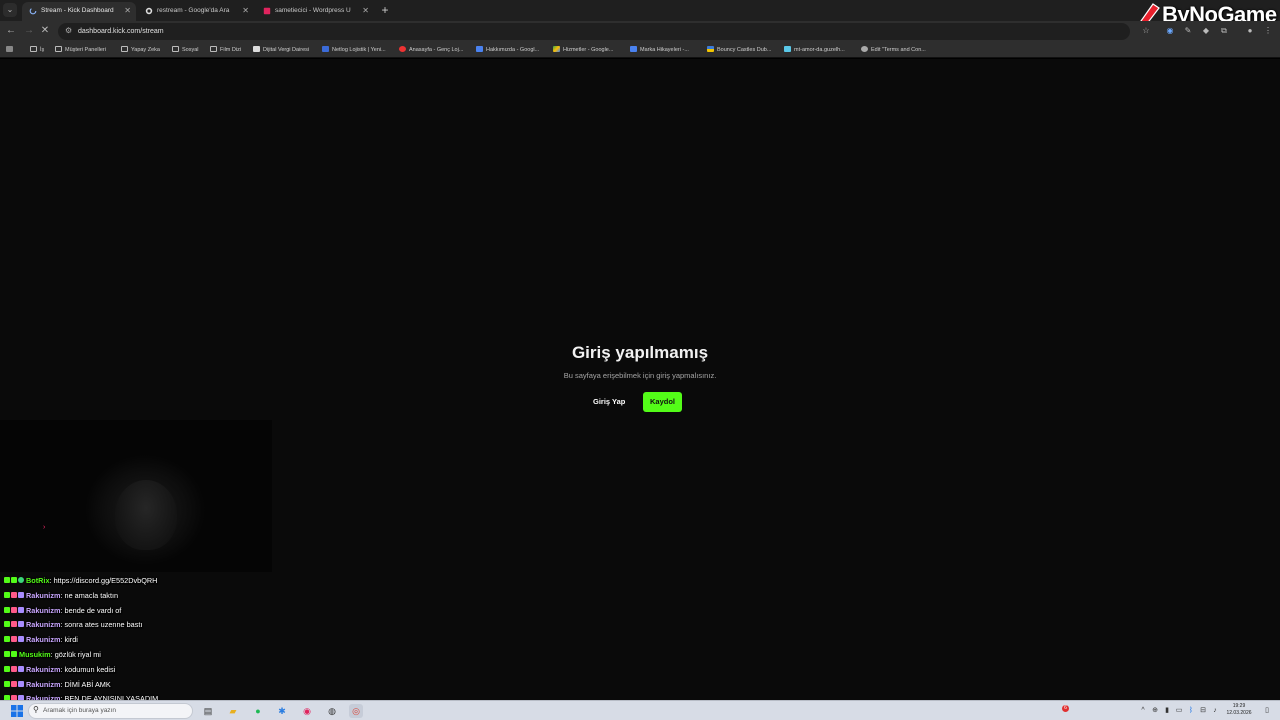 This screenshot has height=720, width=1280. Describe the element at coordinates (1215, 711) in the screenshot. I see `volume-icon: ♪` at that location.